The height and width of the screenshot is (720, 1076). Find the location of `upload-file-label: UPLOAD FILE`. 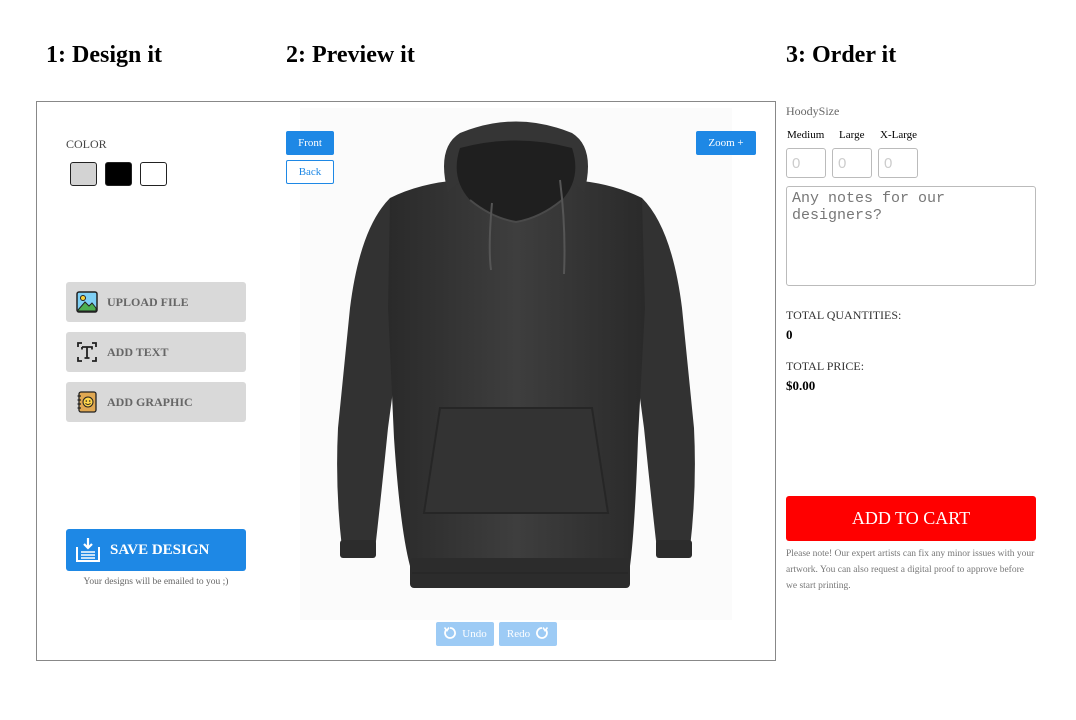

upload-file-label: UPLOAD FILE is located at coordinates (148, 301).